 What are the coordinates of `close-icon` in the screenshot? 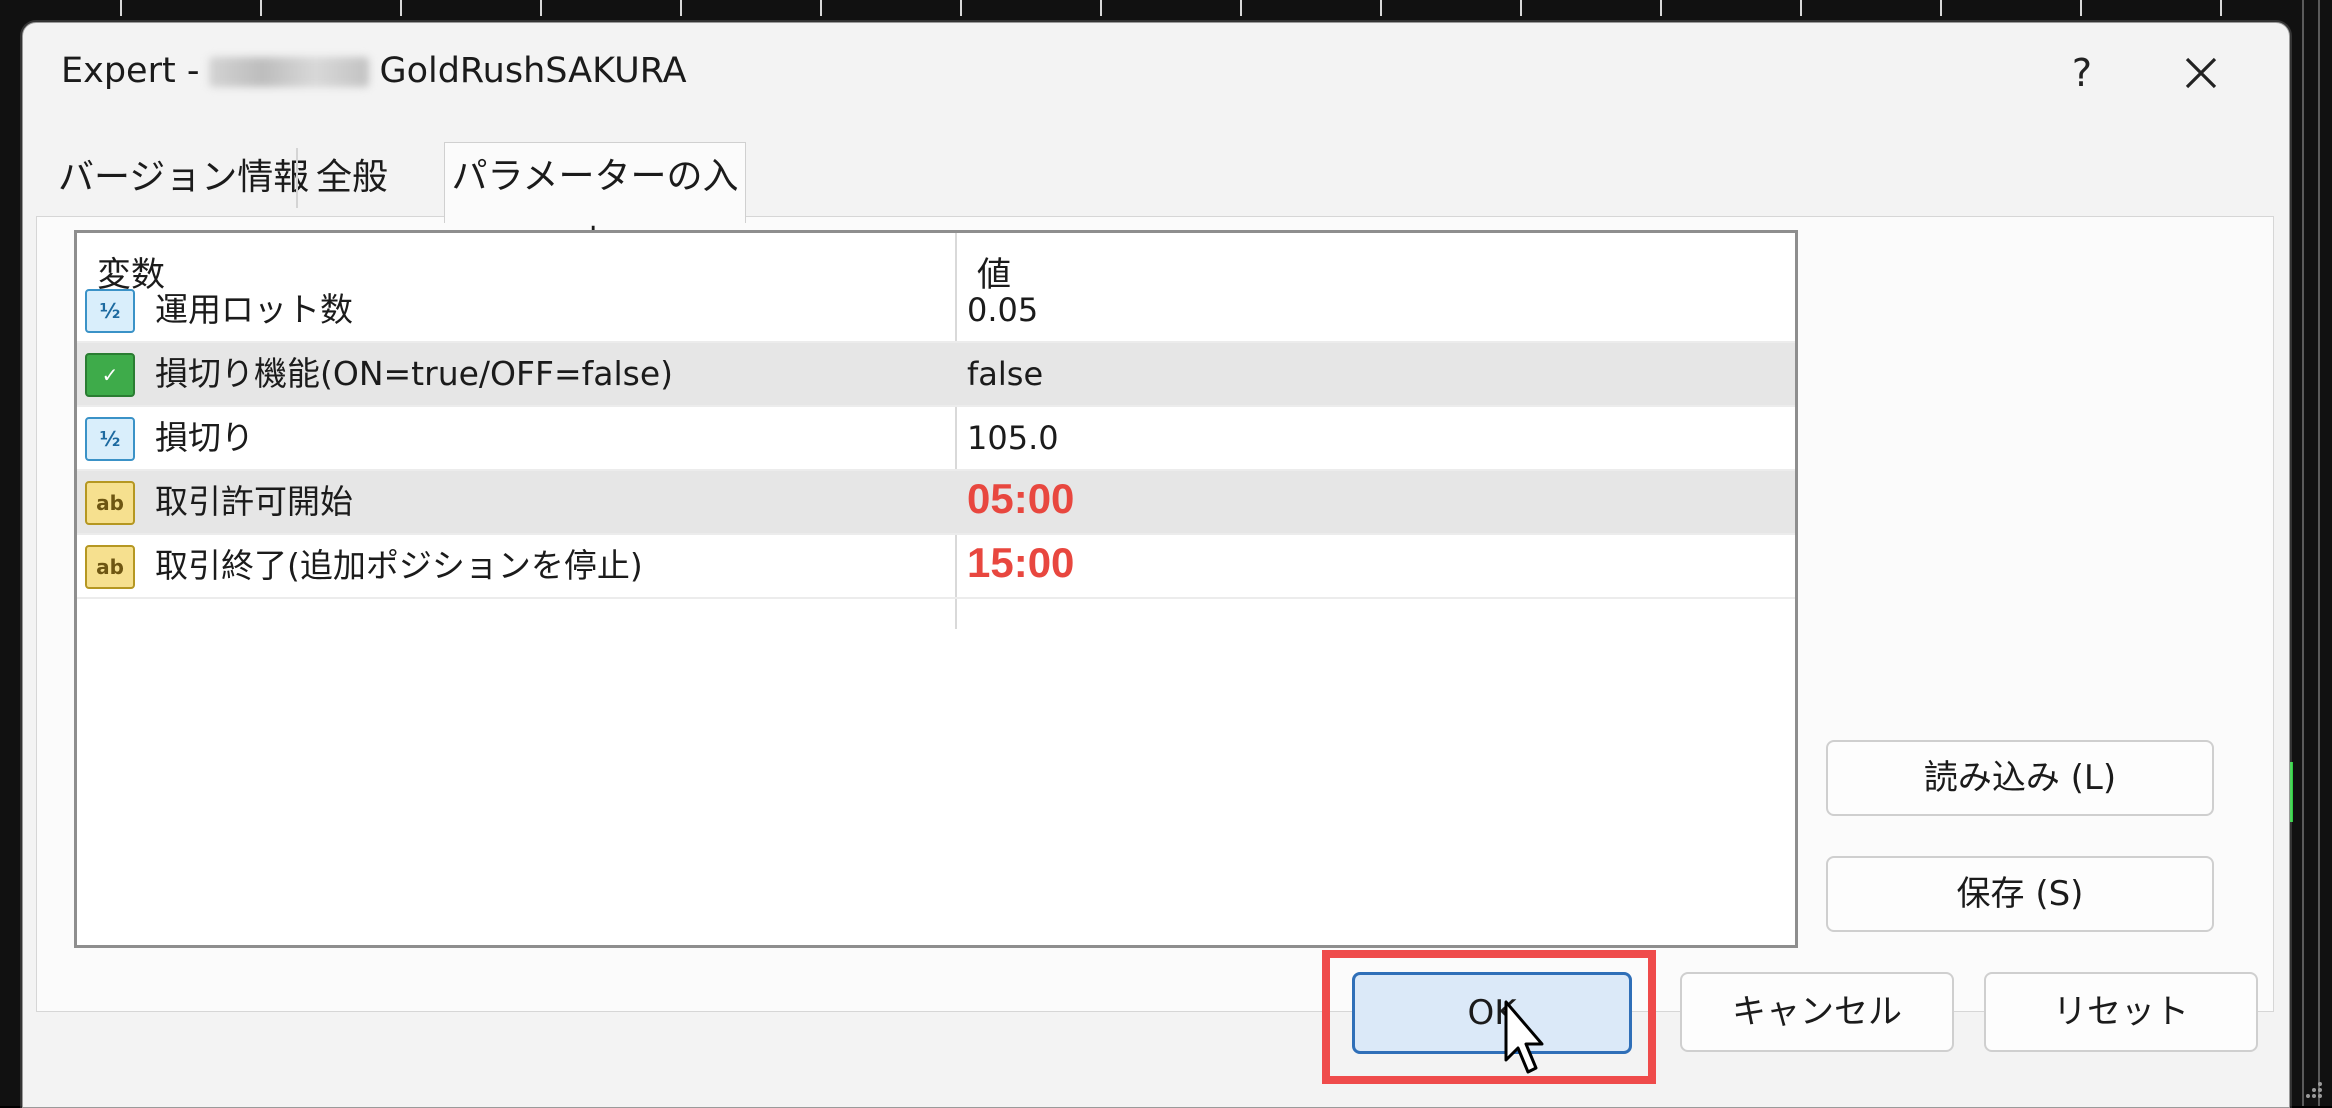 It's located at (2201, 73).